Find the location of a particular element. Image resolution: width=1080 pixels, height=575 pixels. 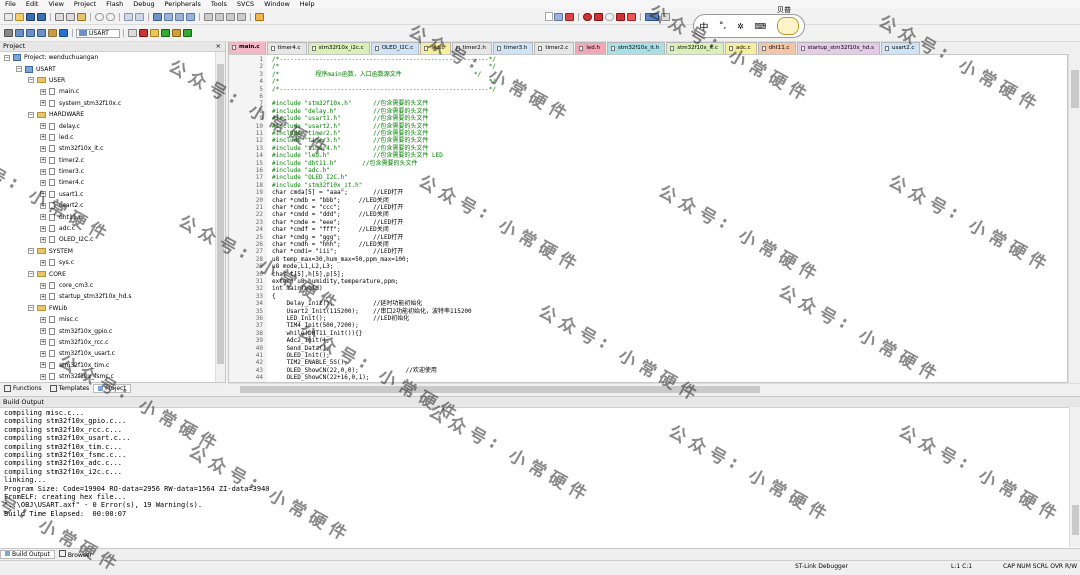

code-line: 30 char t[5],h[5],p[5]; is located at coordinates (648, 274).